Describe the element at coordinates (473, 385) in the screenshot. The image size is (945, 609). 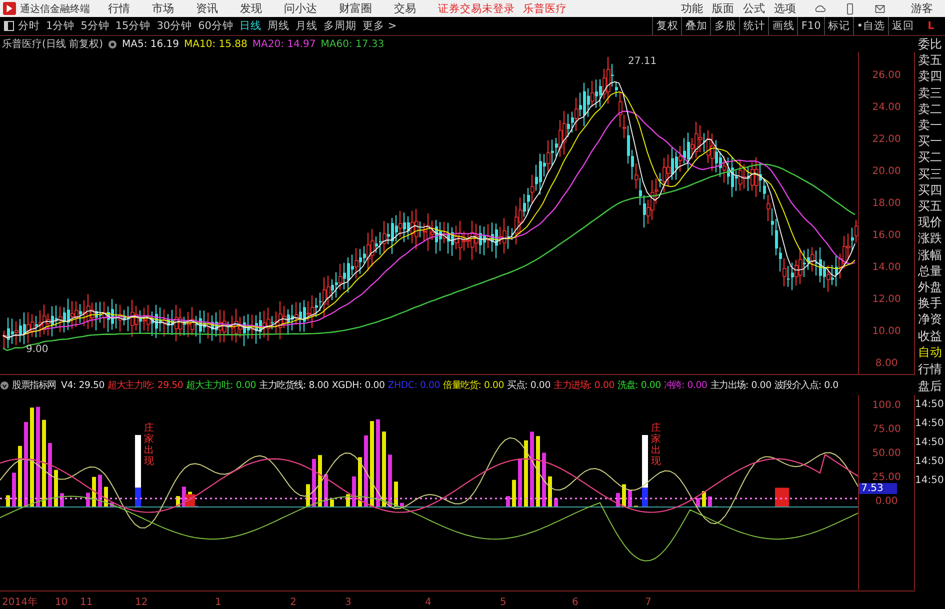
I see `indicator-legend-item: 倍量吃货: 0.00` at that location.